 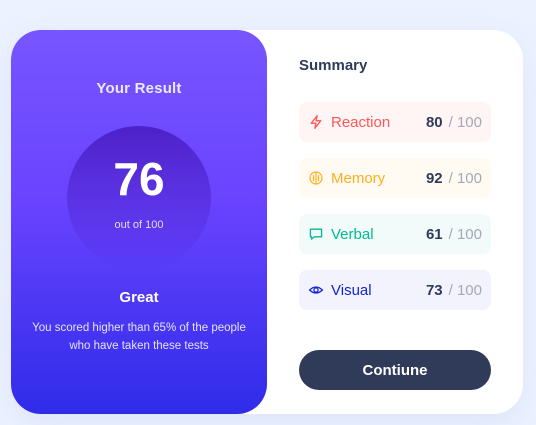 What do you see at coordinates (434, 234) in the screenshot?
I see `summary-item-score: 61` at bounding box center [434, 234].